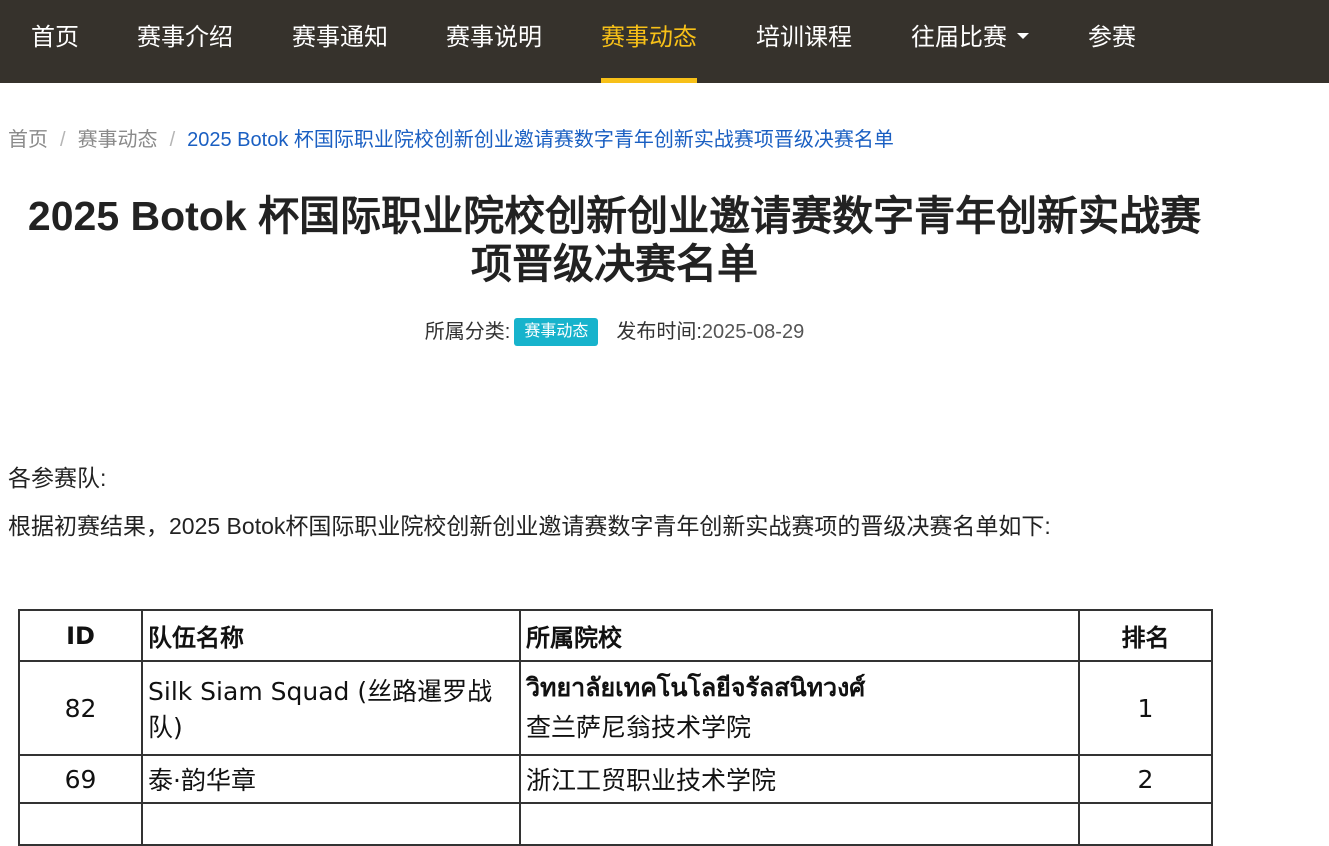 The width and height of the screenshot is (1329, 846). Describe the element at coordinates (799, 824) in the screenshot. I see `cell-school` at that location.